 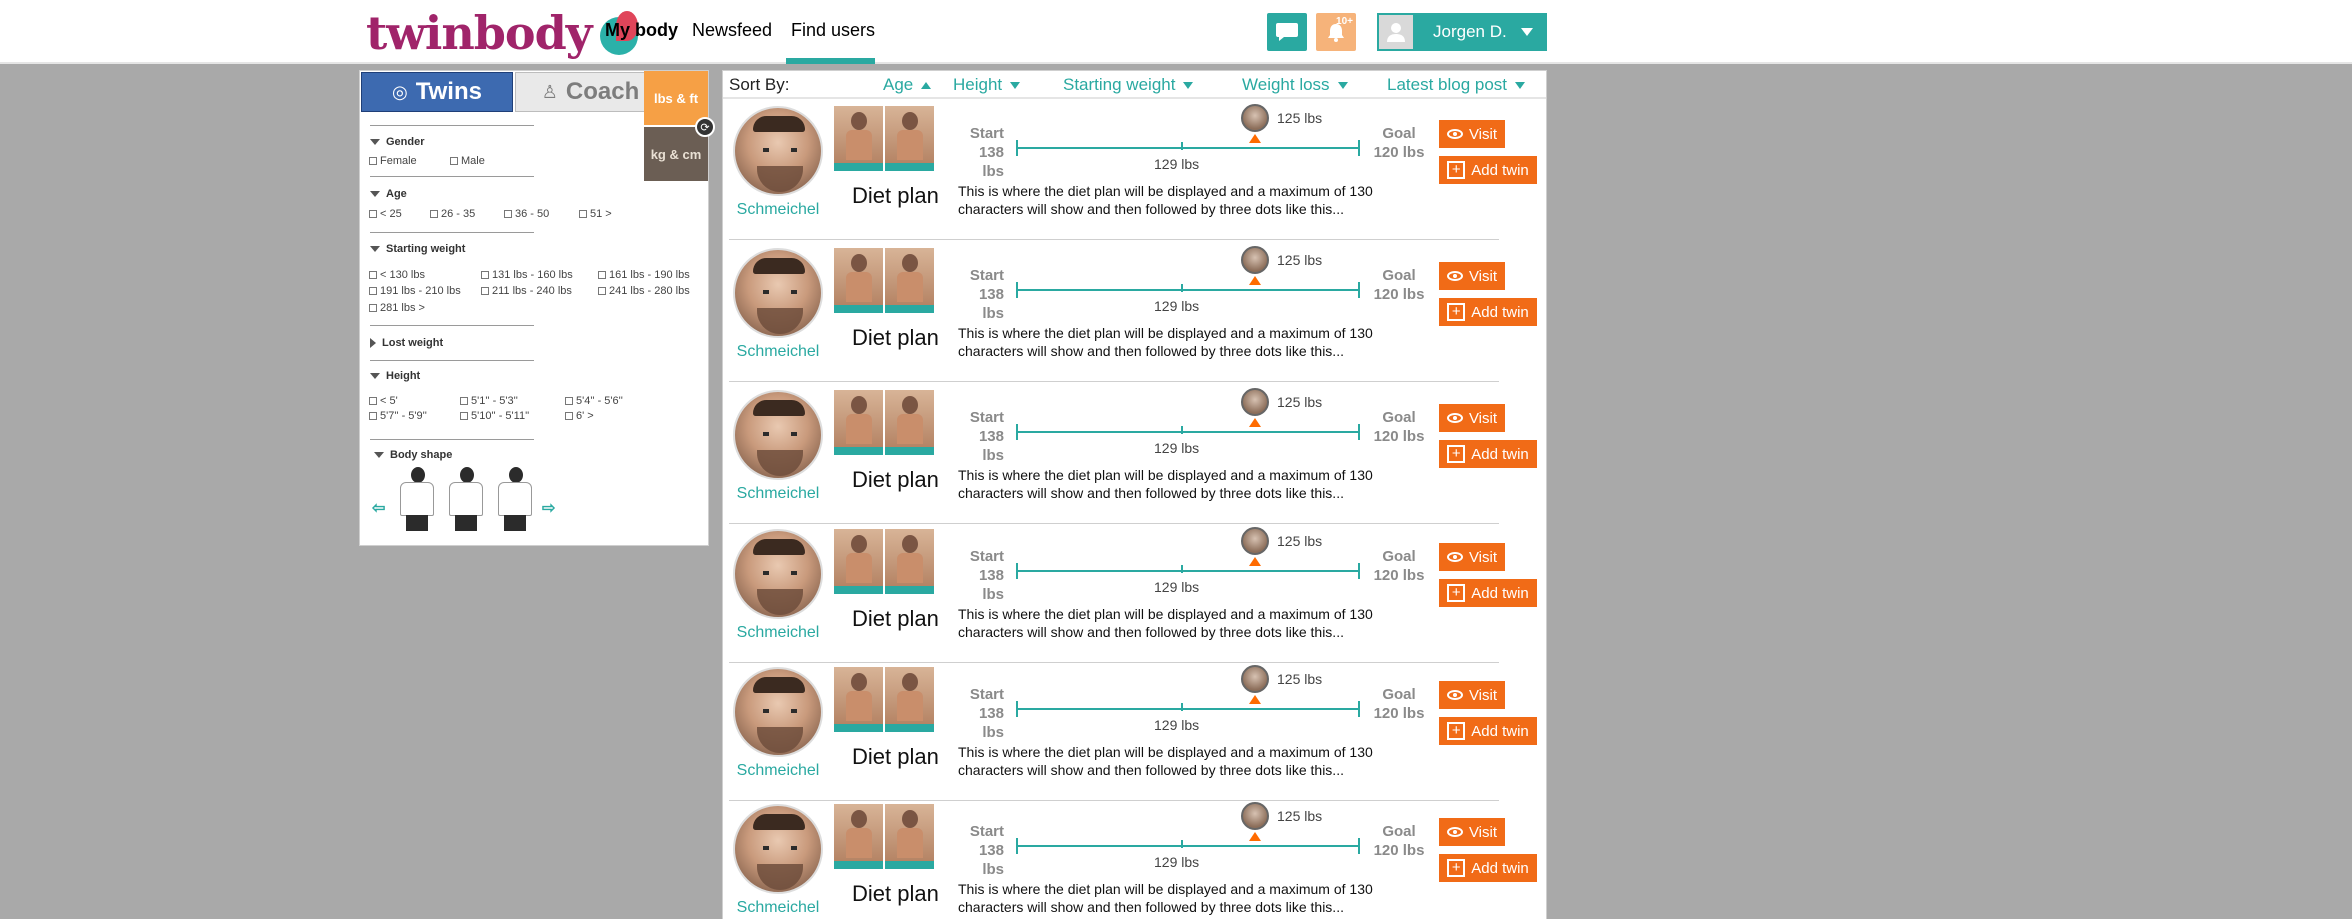 I want to click on twinbody-logo: twinbody, so click(x=503, y=33).